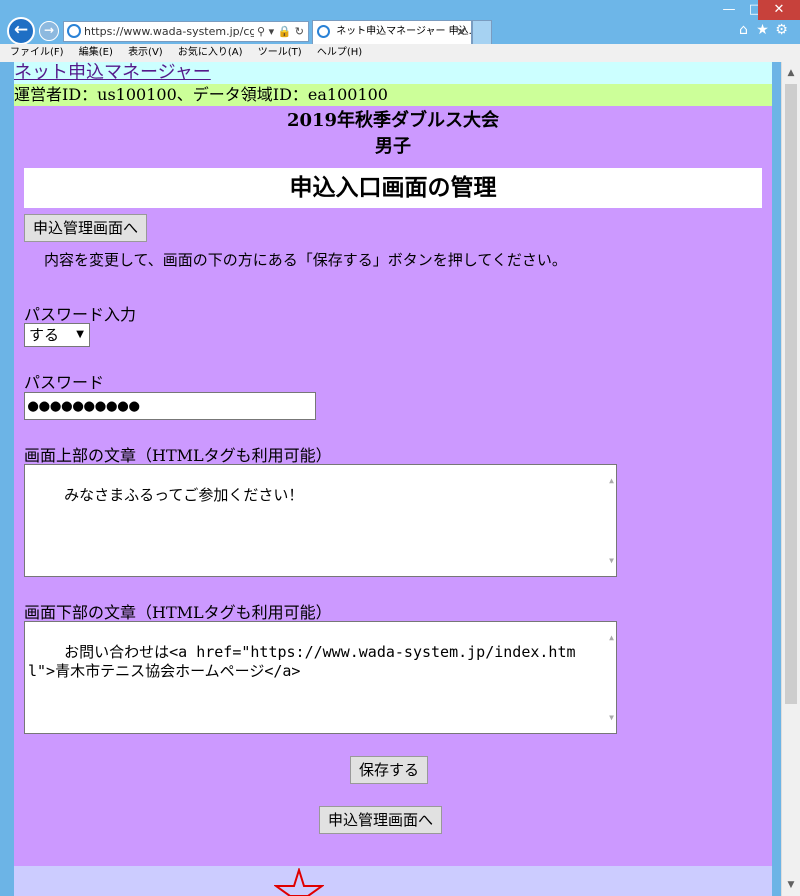  What do you see at coordinates (80, 334) in the screenshot?
I see `chevron-down-icon: ▼` at bounding box center [80, 334].